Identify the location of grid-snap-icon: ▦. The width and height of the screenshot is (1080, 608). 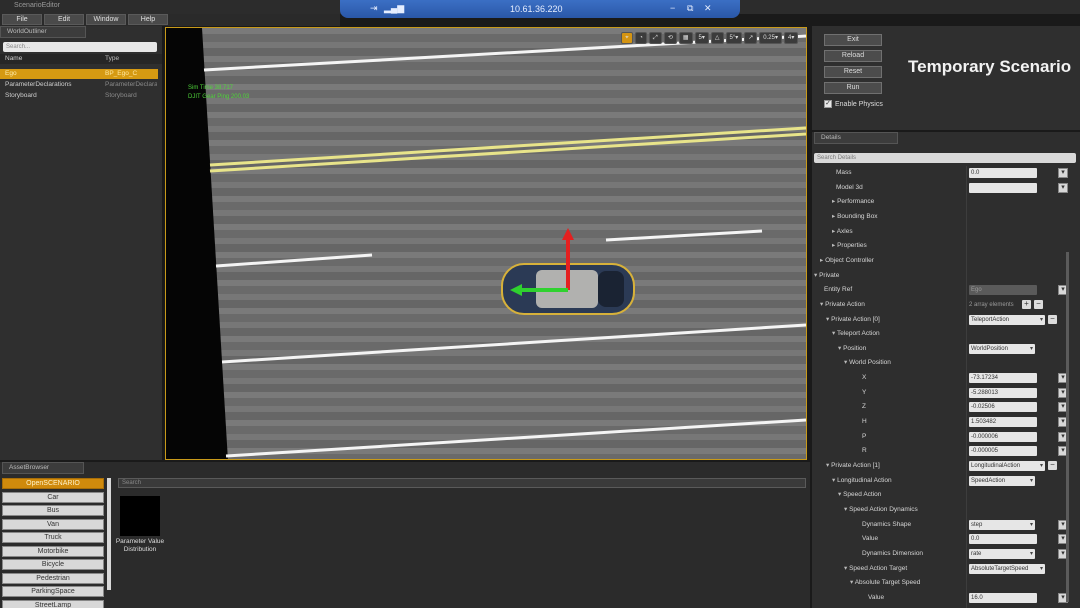
(685, 38).